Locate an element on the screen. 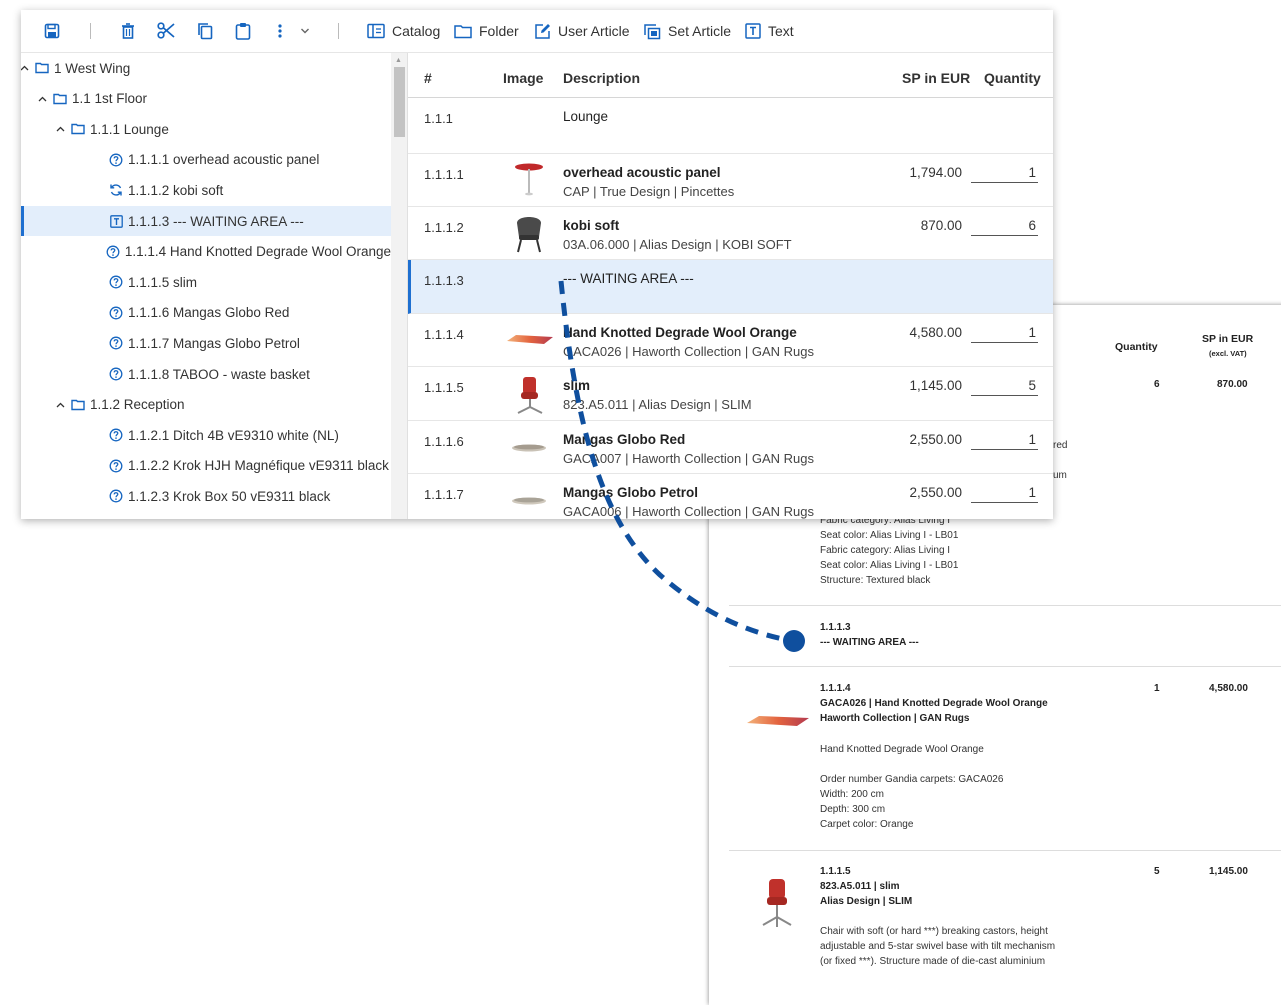 Image resolution: width=1281 pixels, height=1005 pixels. tree-item: 1.1.2.2 Krok HJH Magnéfique vE9311 black is located at coordinates (206, 466).